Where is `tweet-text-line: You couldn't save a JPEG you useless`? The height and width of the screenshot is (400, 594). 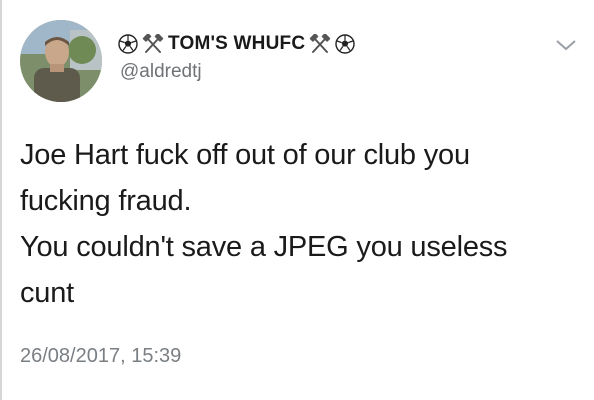
tweet-text-line: You couldn't save a JPEG you useless is located at coordinates (264, 247).